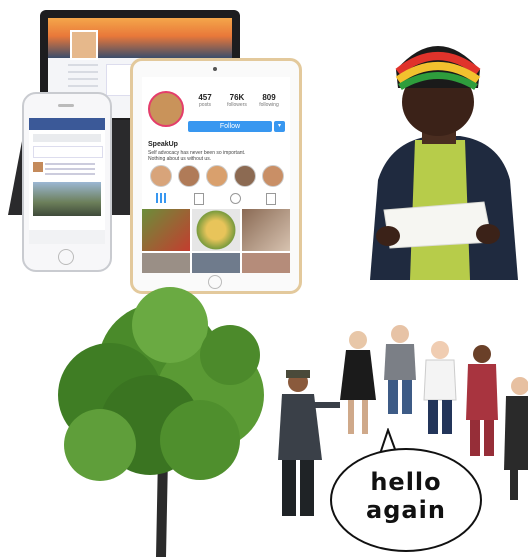 The height and width of the screenshot is (557, 528). I want to click on followers-count: 76K, so click(237, 97).